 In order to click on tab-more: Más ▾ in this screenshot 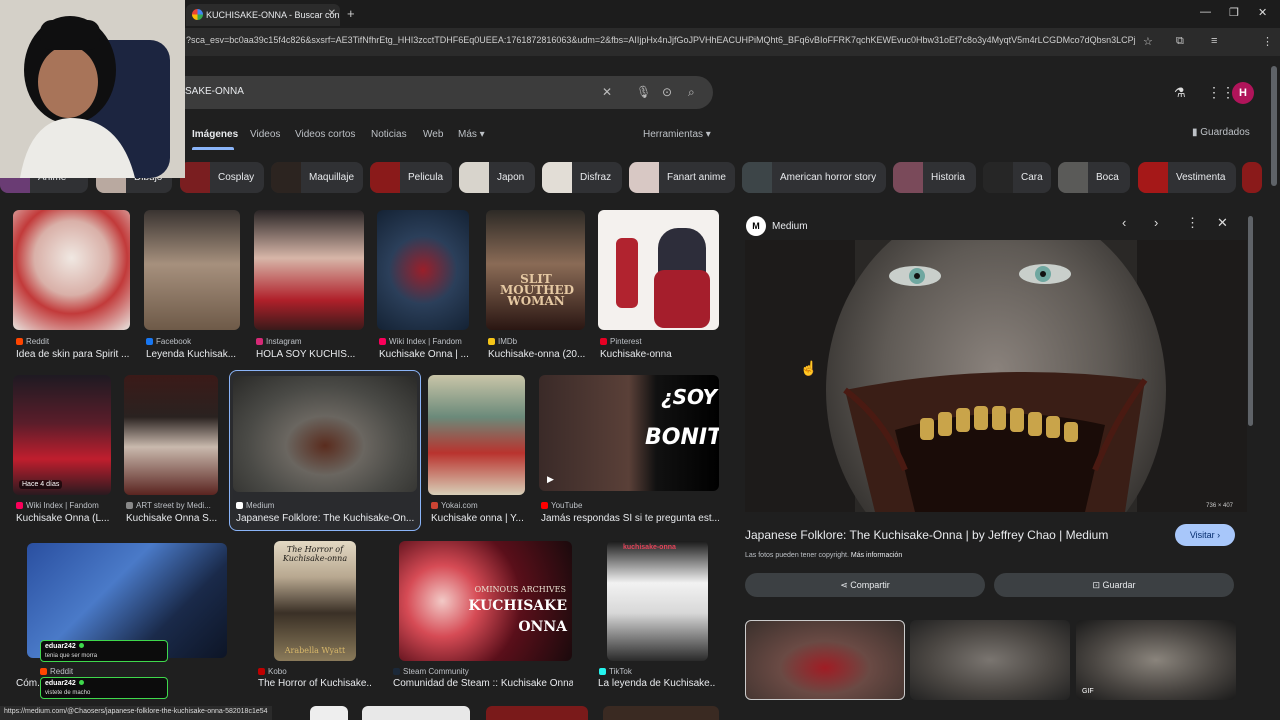, I will do `click(471, 134)`.